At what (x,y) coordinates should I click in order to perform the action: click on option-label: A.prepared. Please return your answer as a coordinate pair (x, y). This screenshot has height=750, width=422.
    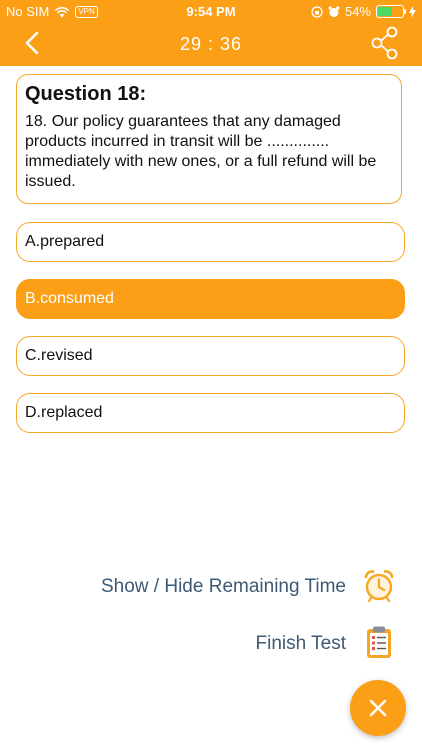
    Looking at the image, I should click on (65, 241).